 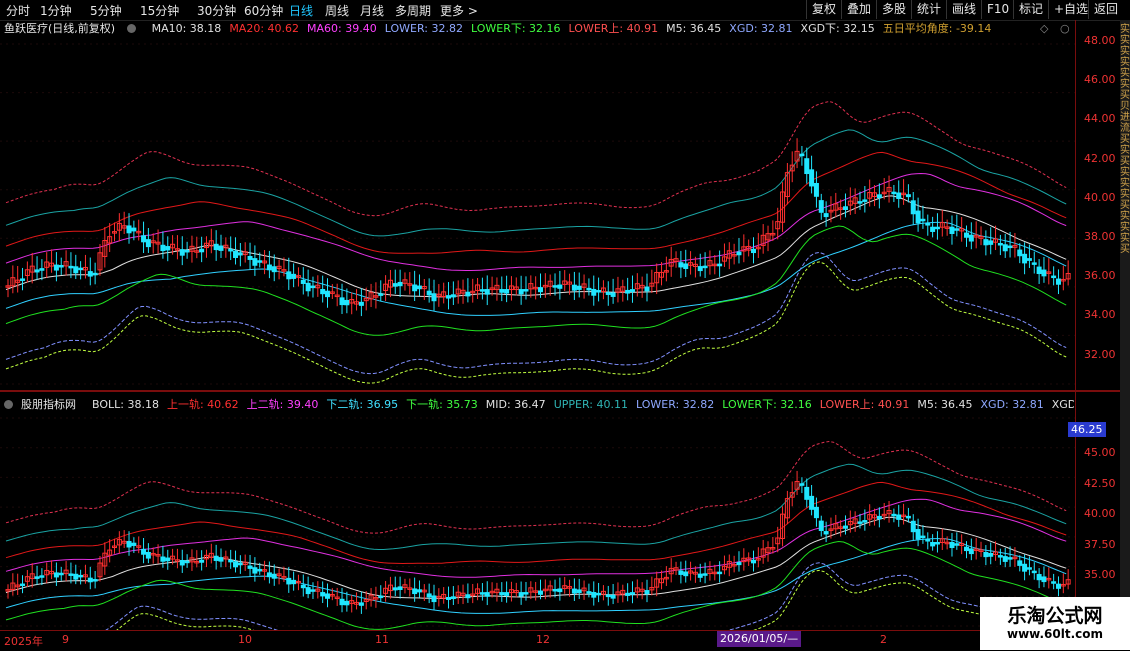 I want to click on mark-button: 标记, so click(x=1030, y=9).